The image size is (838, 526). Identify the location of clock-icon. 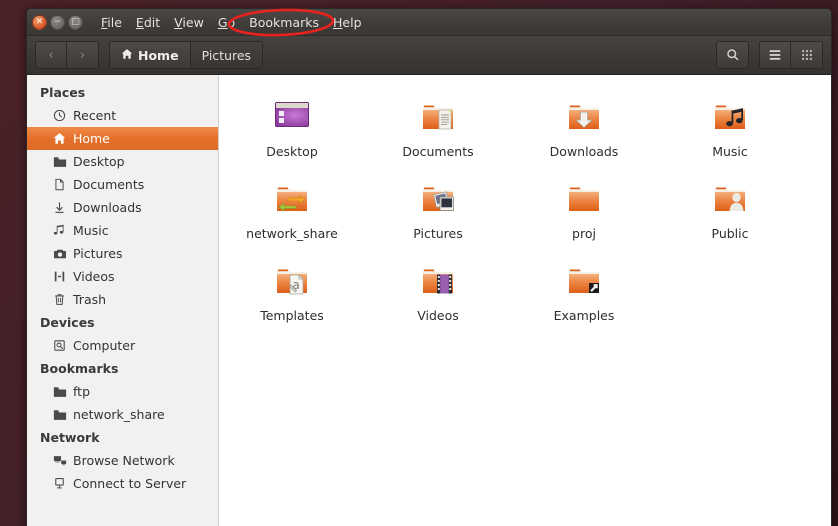
(59, 115).